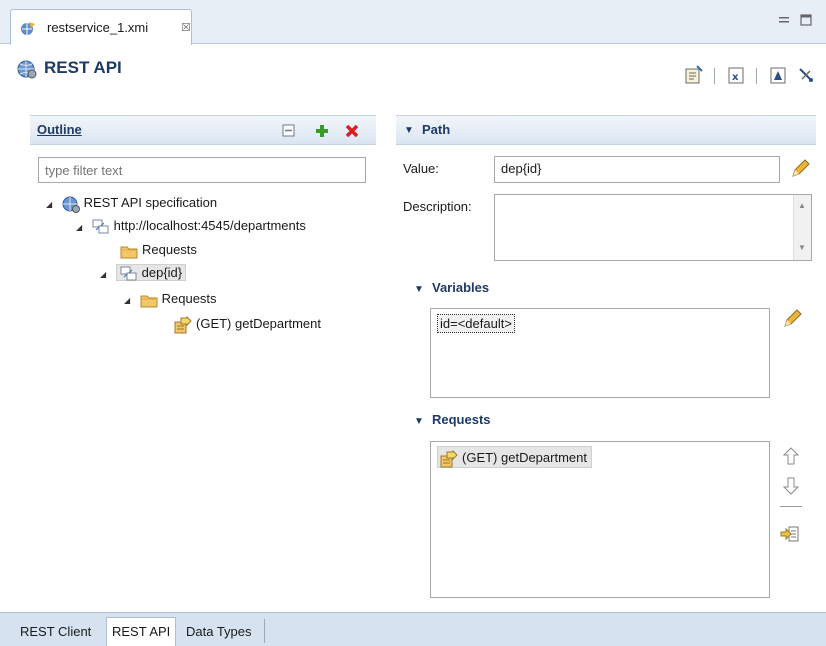  I want to click on tree-node-request: (GET) getDepartment, so click(247, 324).